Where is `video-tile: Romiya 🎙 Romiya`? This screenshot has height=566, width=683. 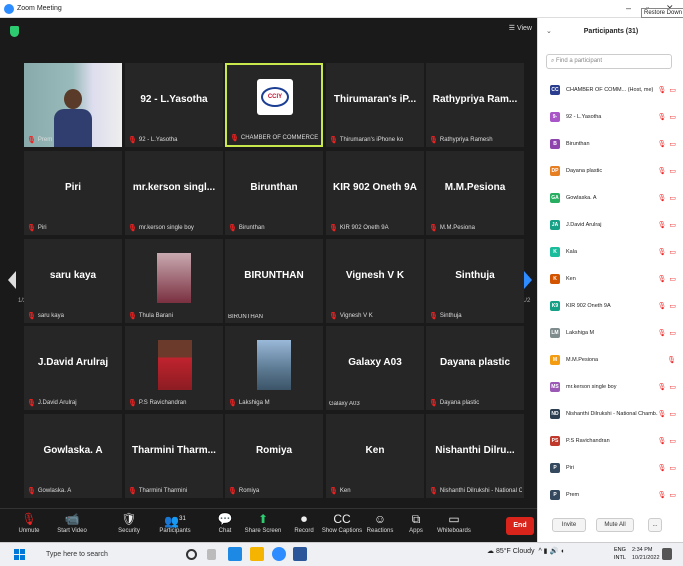 video-tile: Romiya 🎙 Romiya is located at coordinates (274, 456).